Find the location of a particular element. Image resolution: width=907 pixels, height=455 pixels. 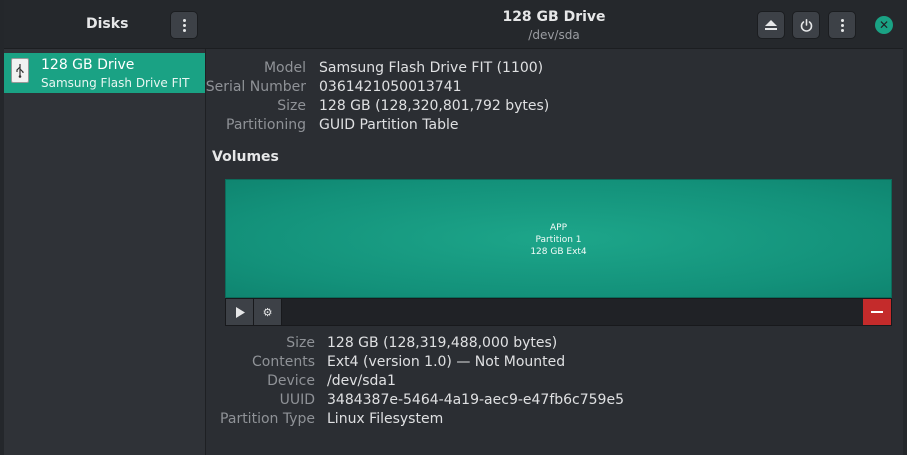

drive-menu-button is located at coordinates (842, 25).